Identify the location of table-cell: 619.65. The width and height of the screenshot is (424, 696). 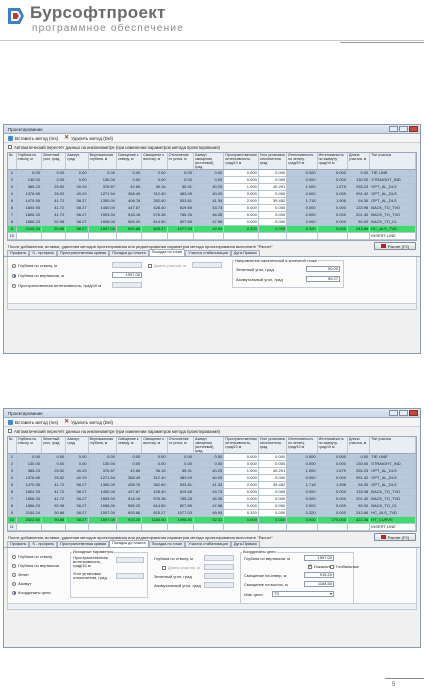
(180, 208).